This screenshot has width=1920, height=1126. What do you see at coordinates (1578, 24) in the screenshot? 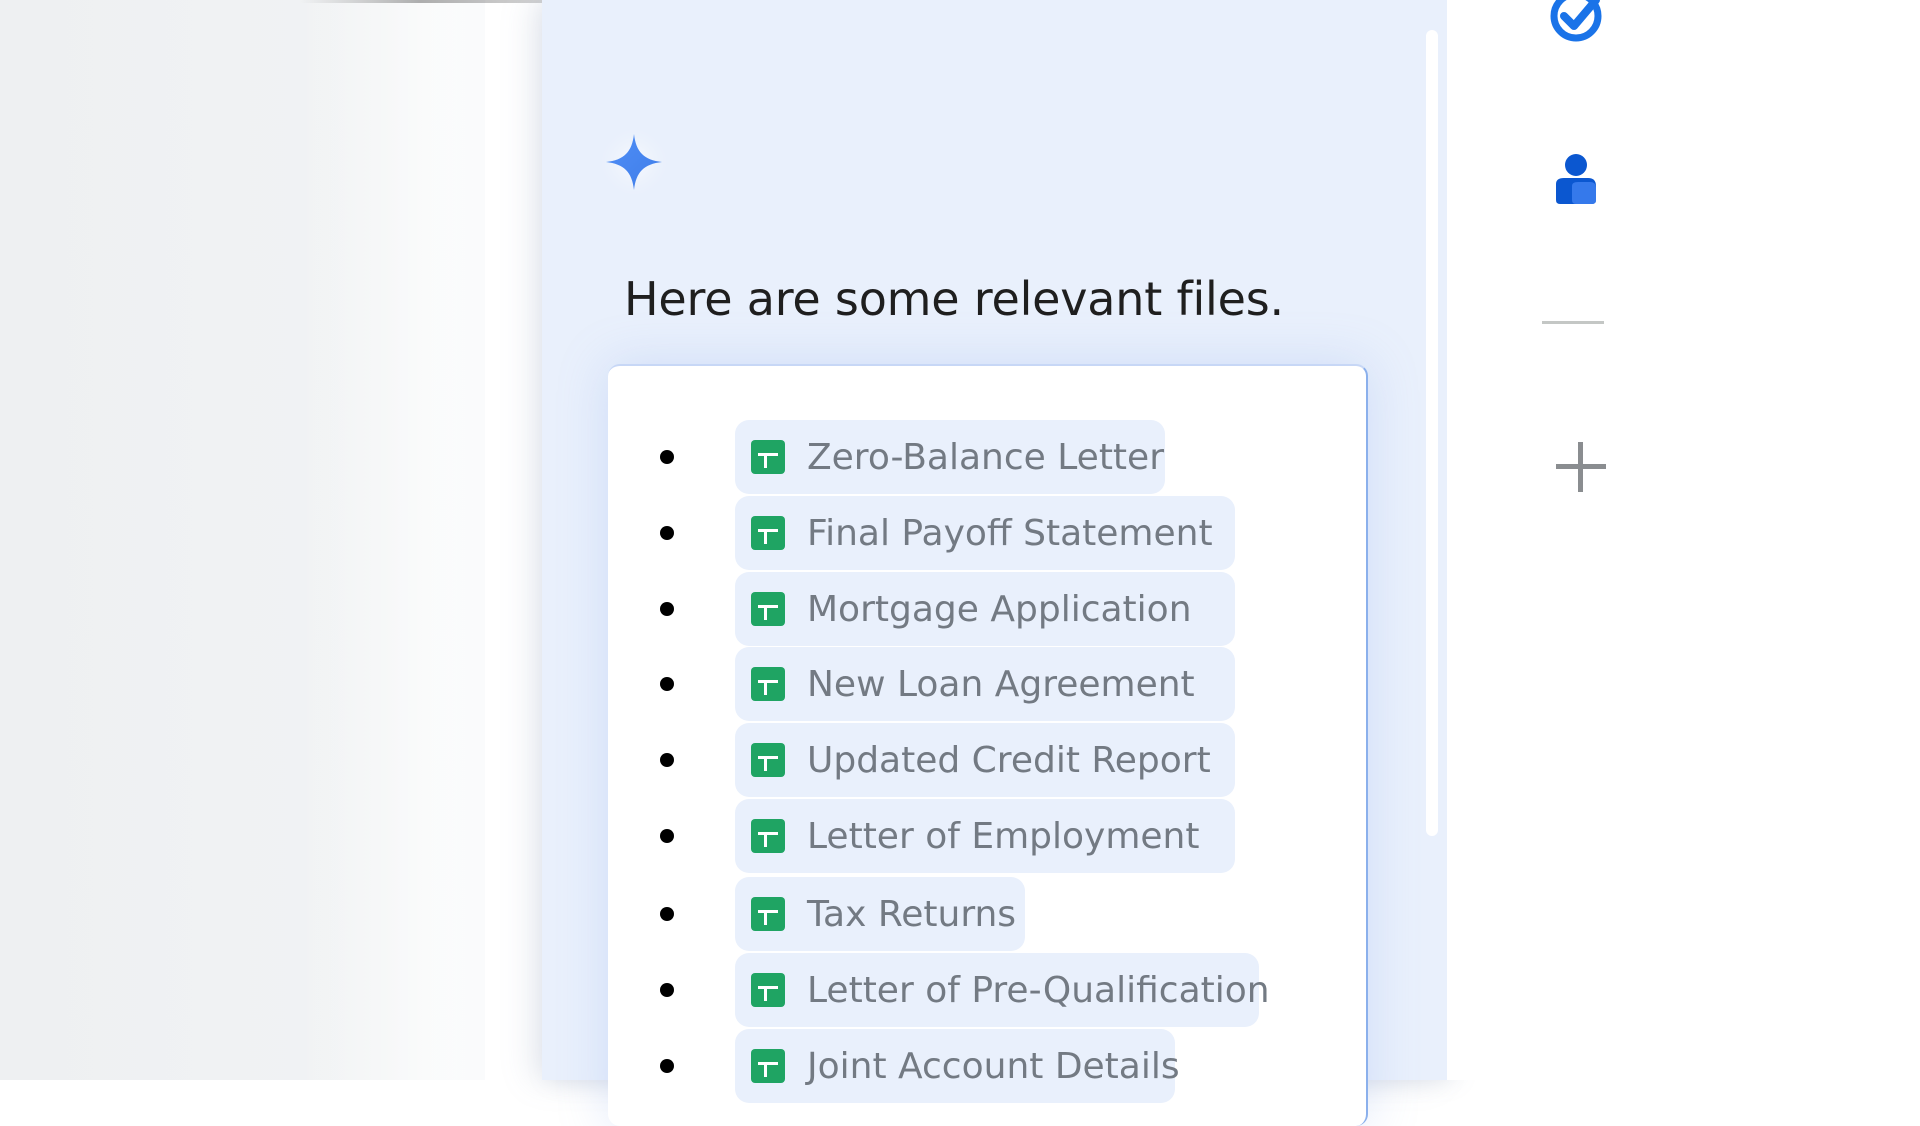
I see `tasks-icon` at bounding box center [1578, 24].